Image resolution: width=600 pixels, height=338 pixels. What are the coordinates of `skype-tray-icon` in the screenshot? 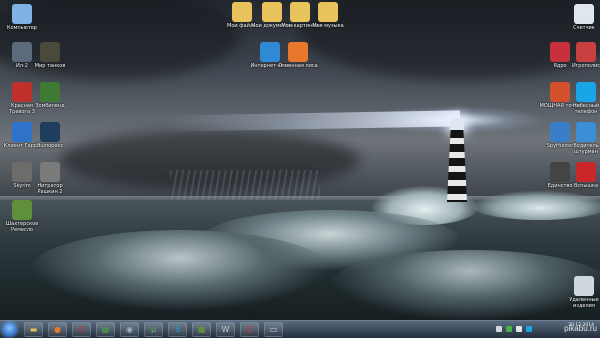 It's located at (529, 329).